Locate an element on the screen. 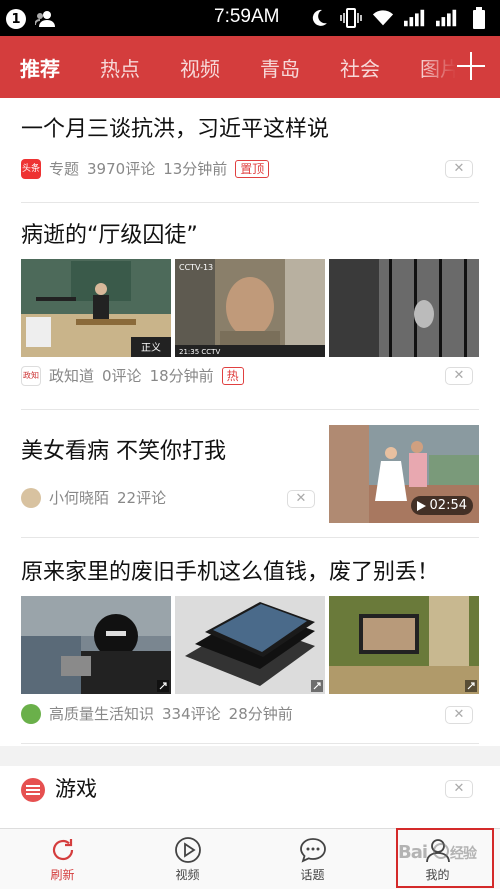  hot-tag: 热 is located at coordinates (232, 375).